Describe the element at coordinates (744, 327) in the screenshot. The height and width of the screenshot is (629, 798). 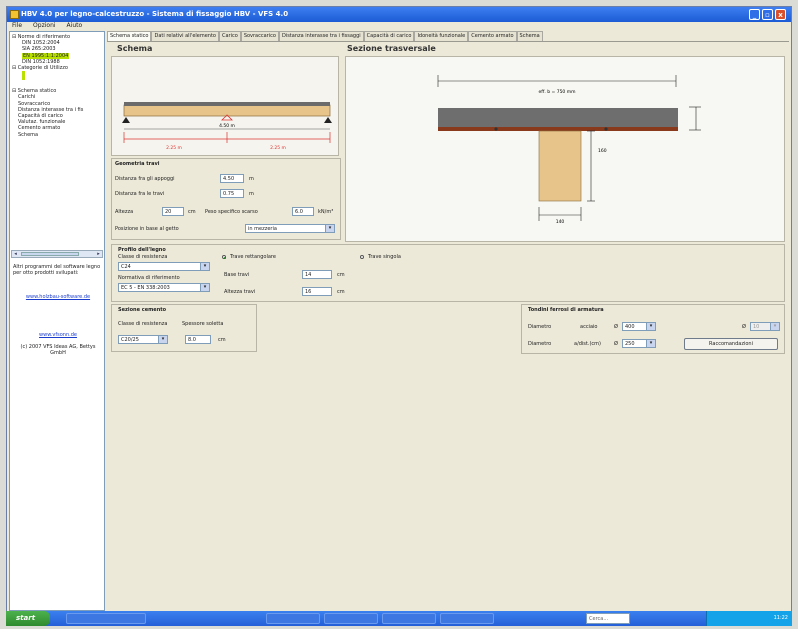
I see `tondini-right-symbol: Ø` at that location.